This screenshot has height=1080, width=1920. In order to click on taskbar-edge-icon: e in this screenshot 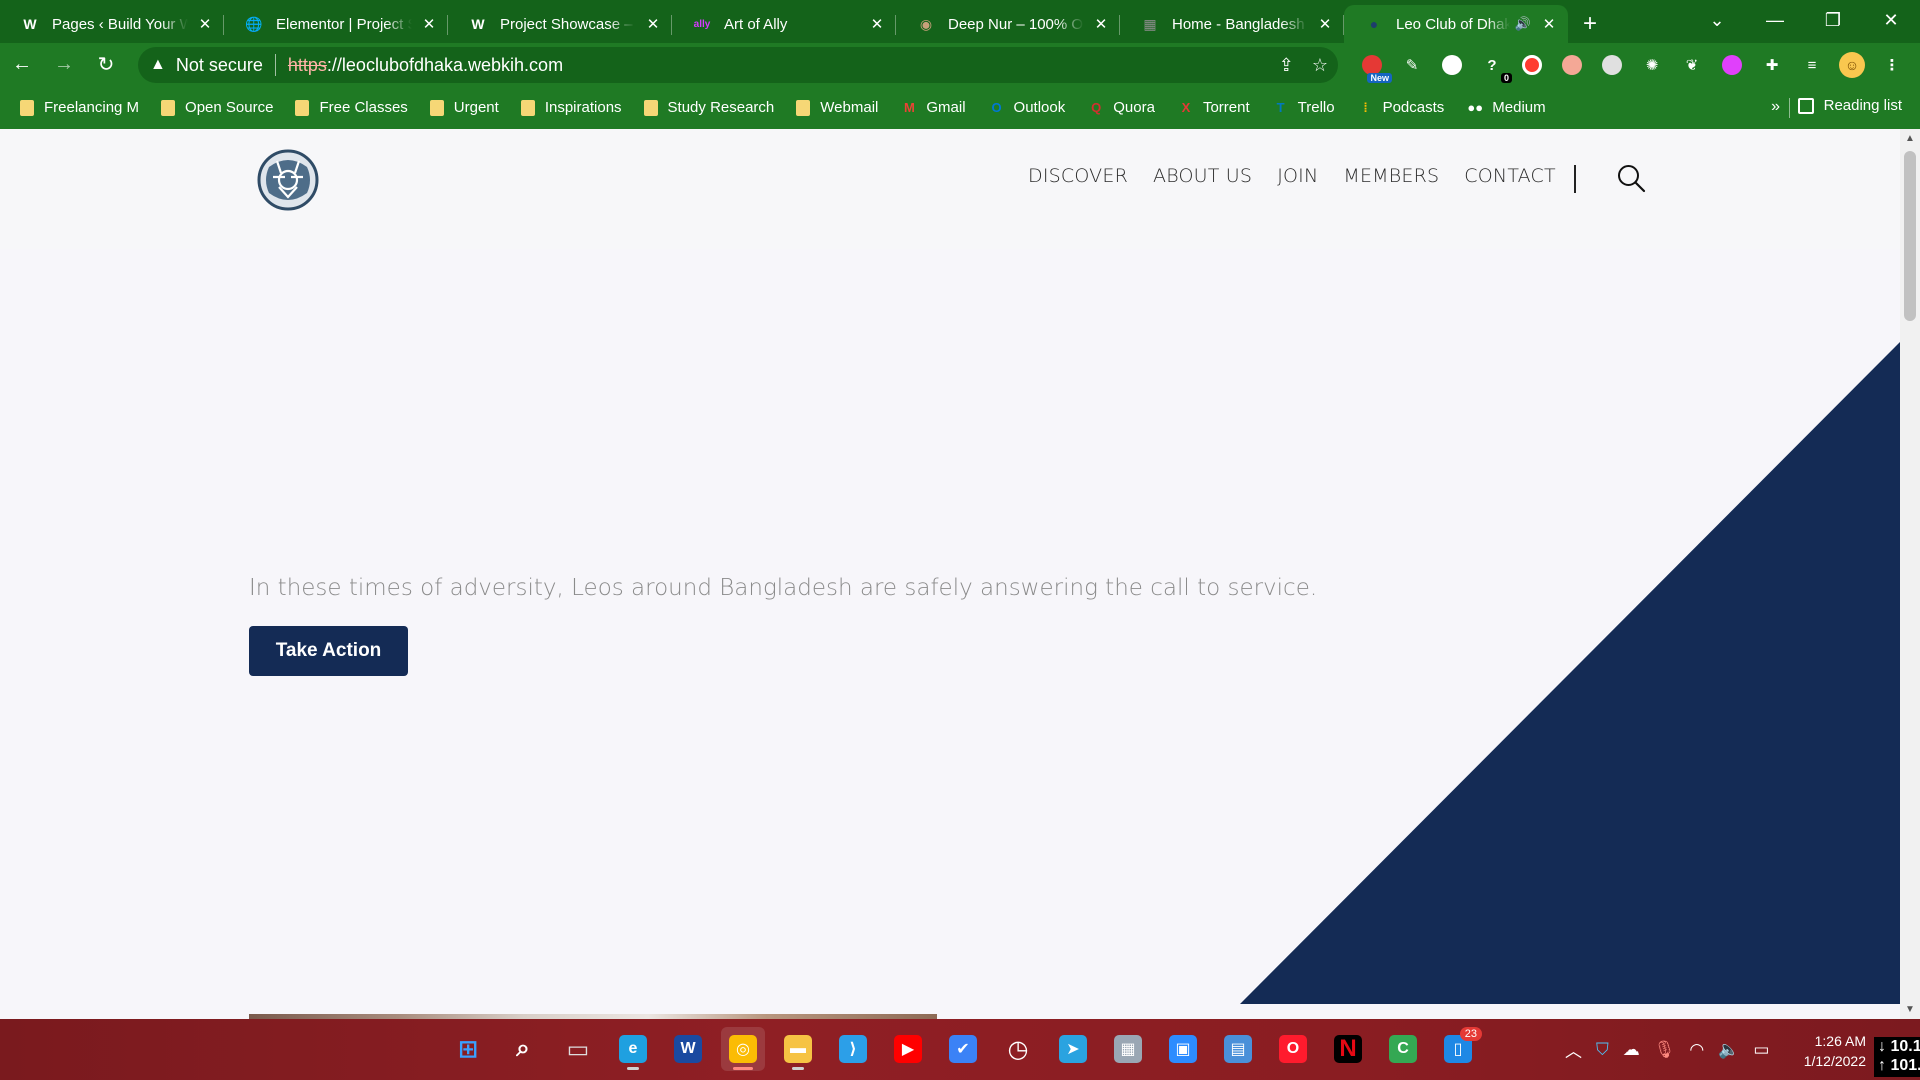, I will do `click(633, 1049)`.